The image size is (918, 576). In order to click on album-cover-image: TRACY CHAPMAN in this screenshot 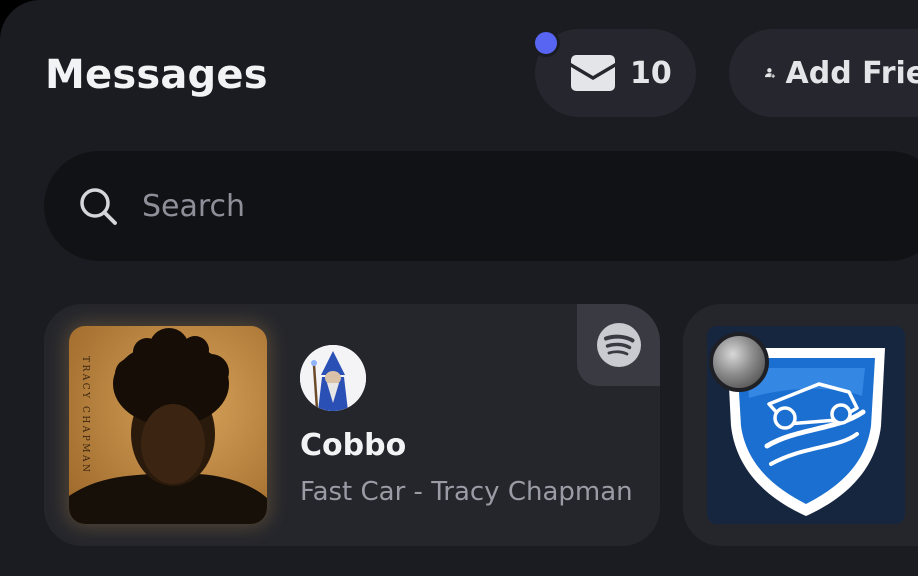, I will do `click(168, 425)`.